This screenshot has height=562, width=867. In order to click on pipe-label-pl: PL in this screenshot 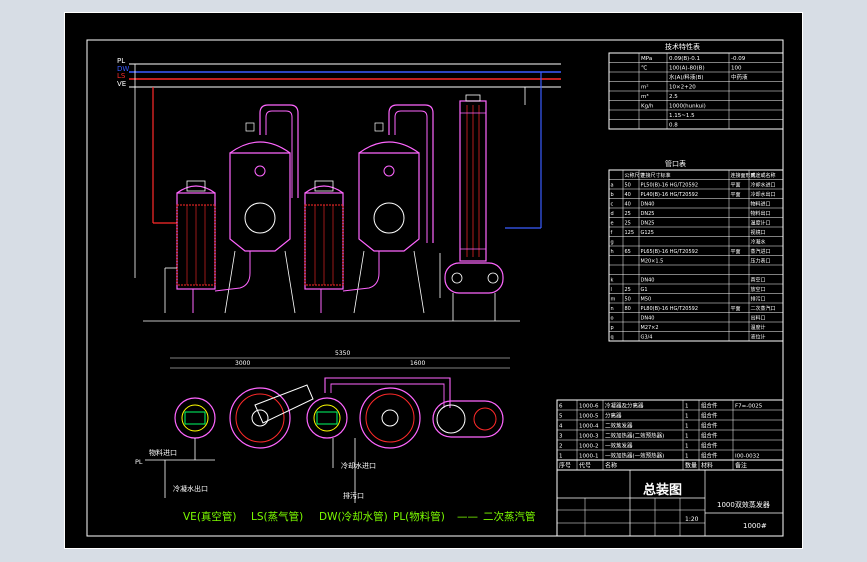, I will do `click(121, 61)`.